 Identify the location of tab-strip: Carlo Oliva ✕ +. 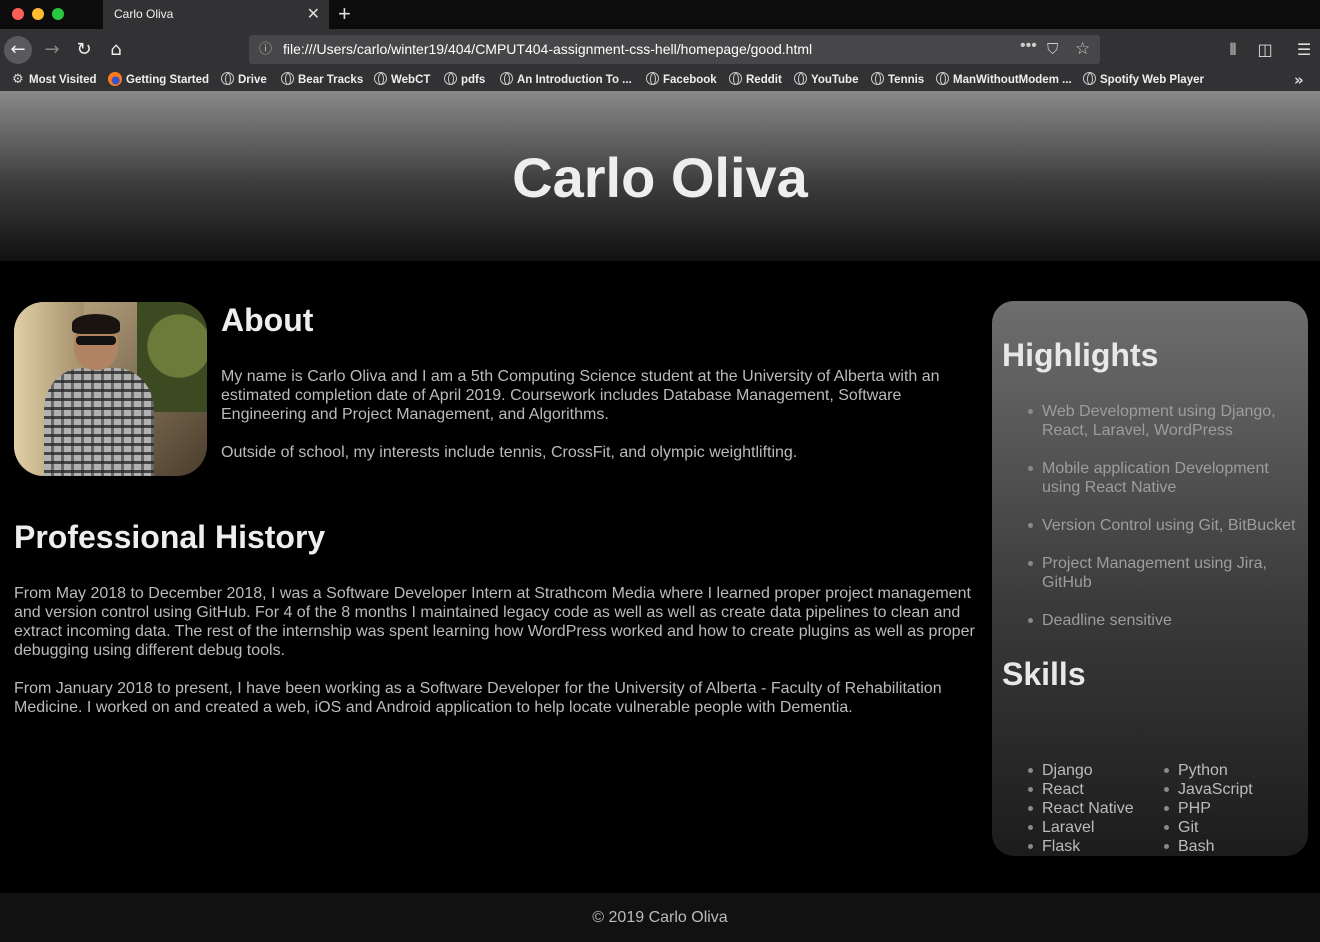
(660, 14).